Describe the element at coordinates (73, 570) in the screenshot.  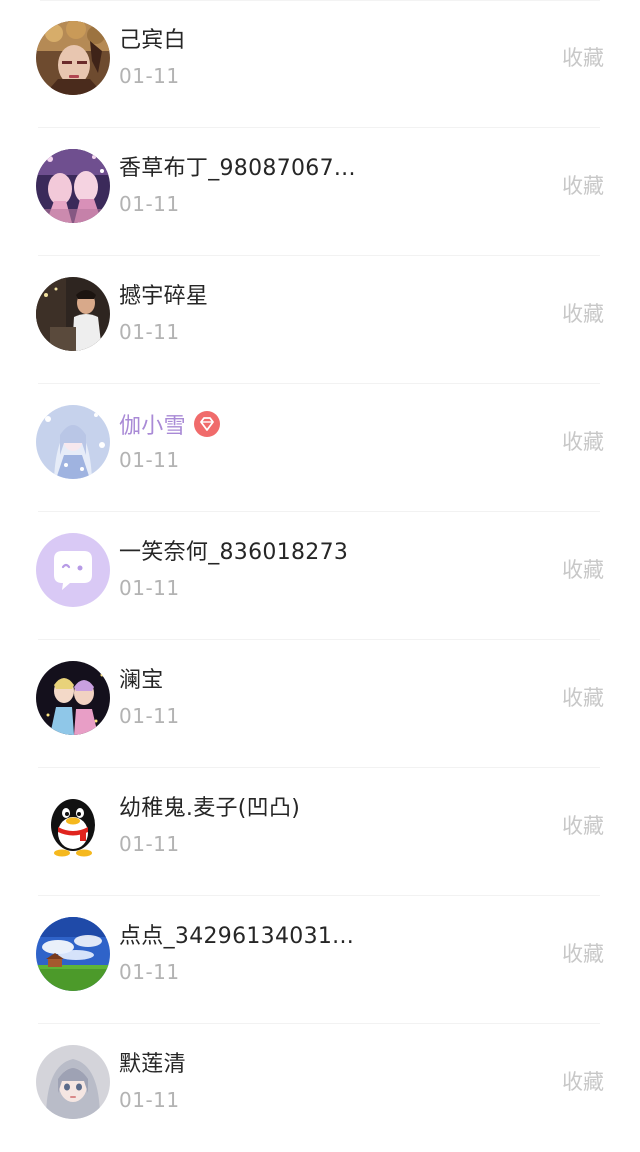
I see `chat-bubble-icon` at that location.